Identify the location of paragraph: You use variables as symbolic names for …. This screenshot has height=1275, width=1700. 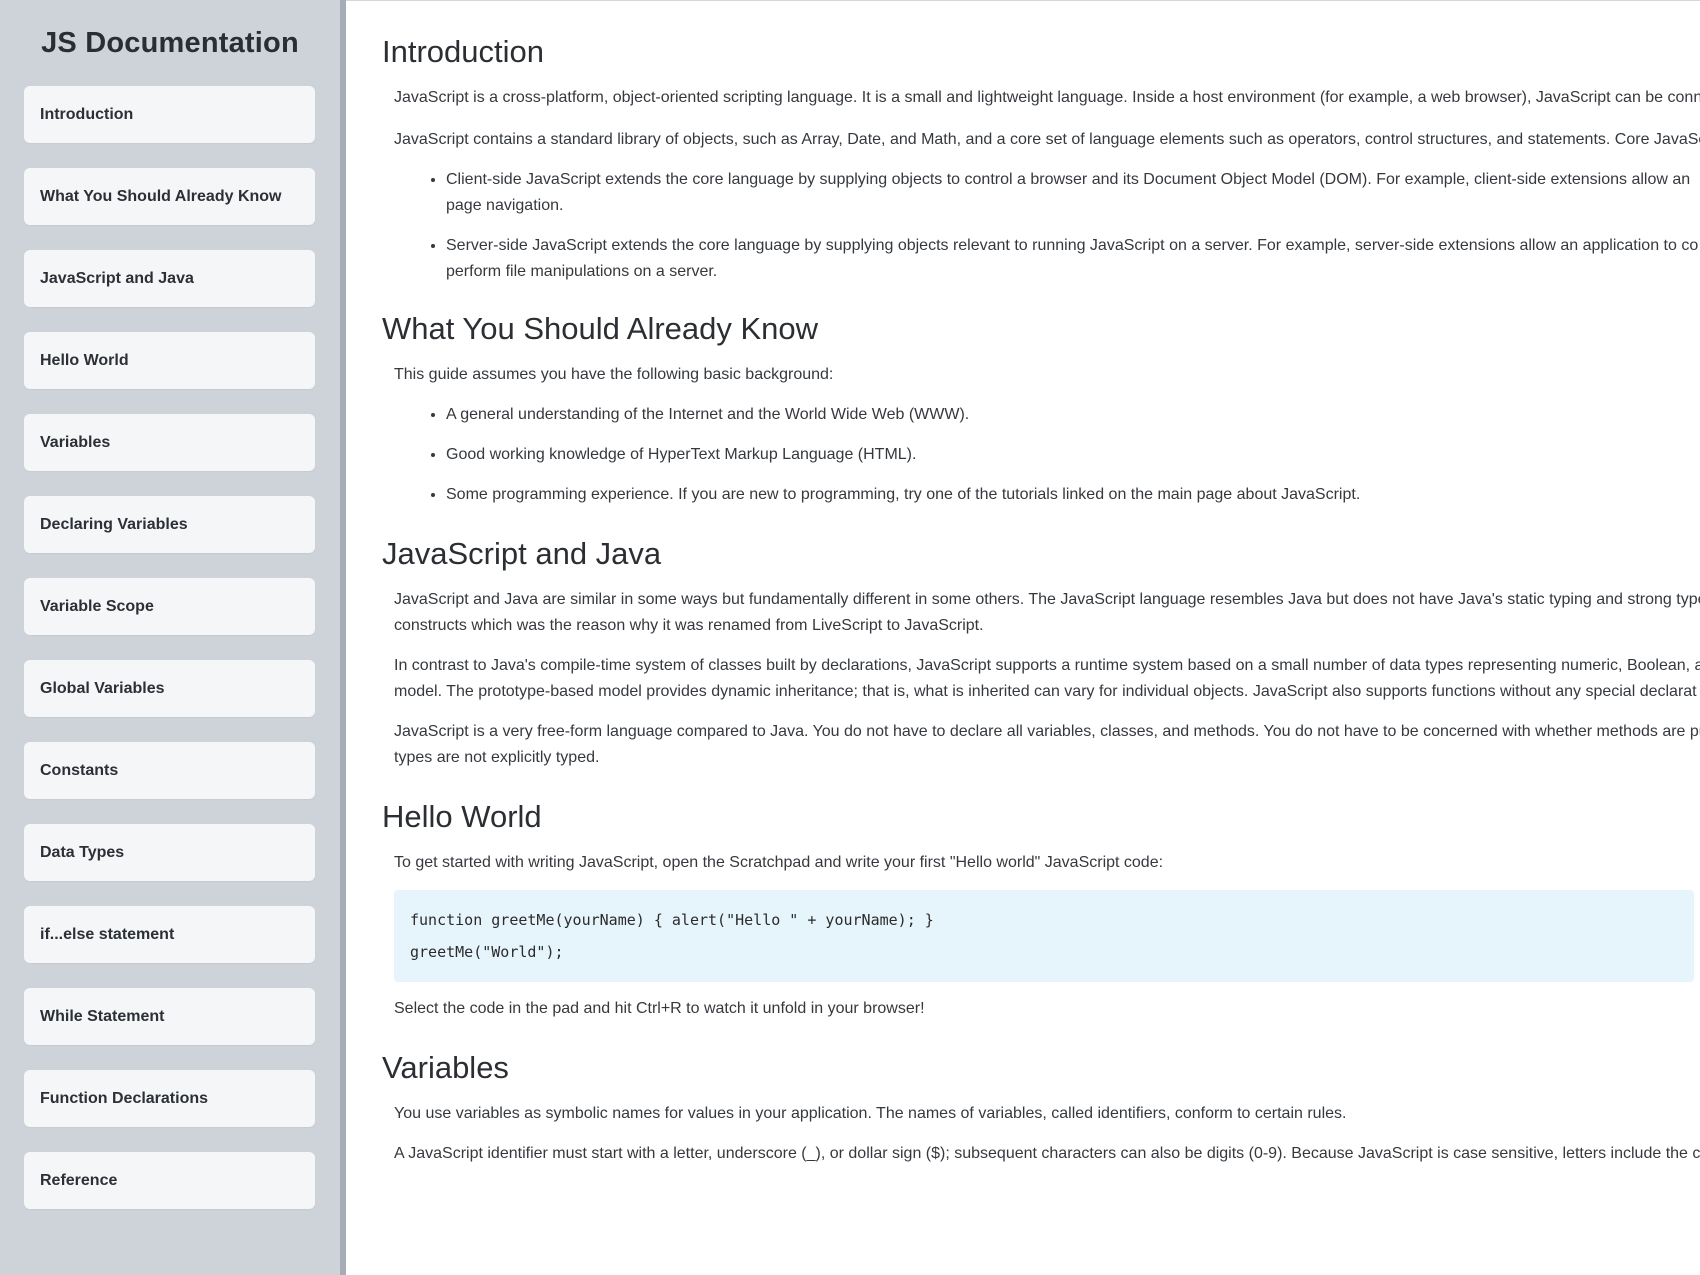
(870, 1113).